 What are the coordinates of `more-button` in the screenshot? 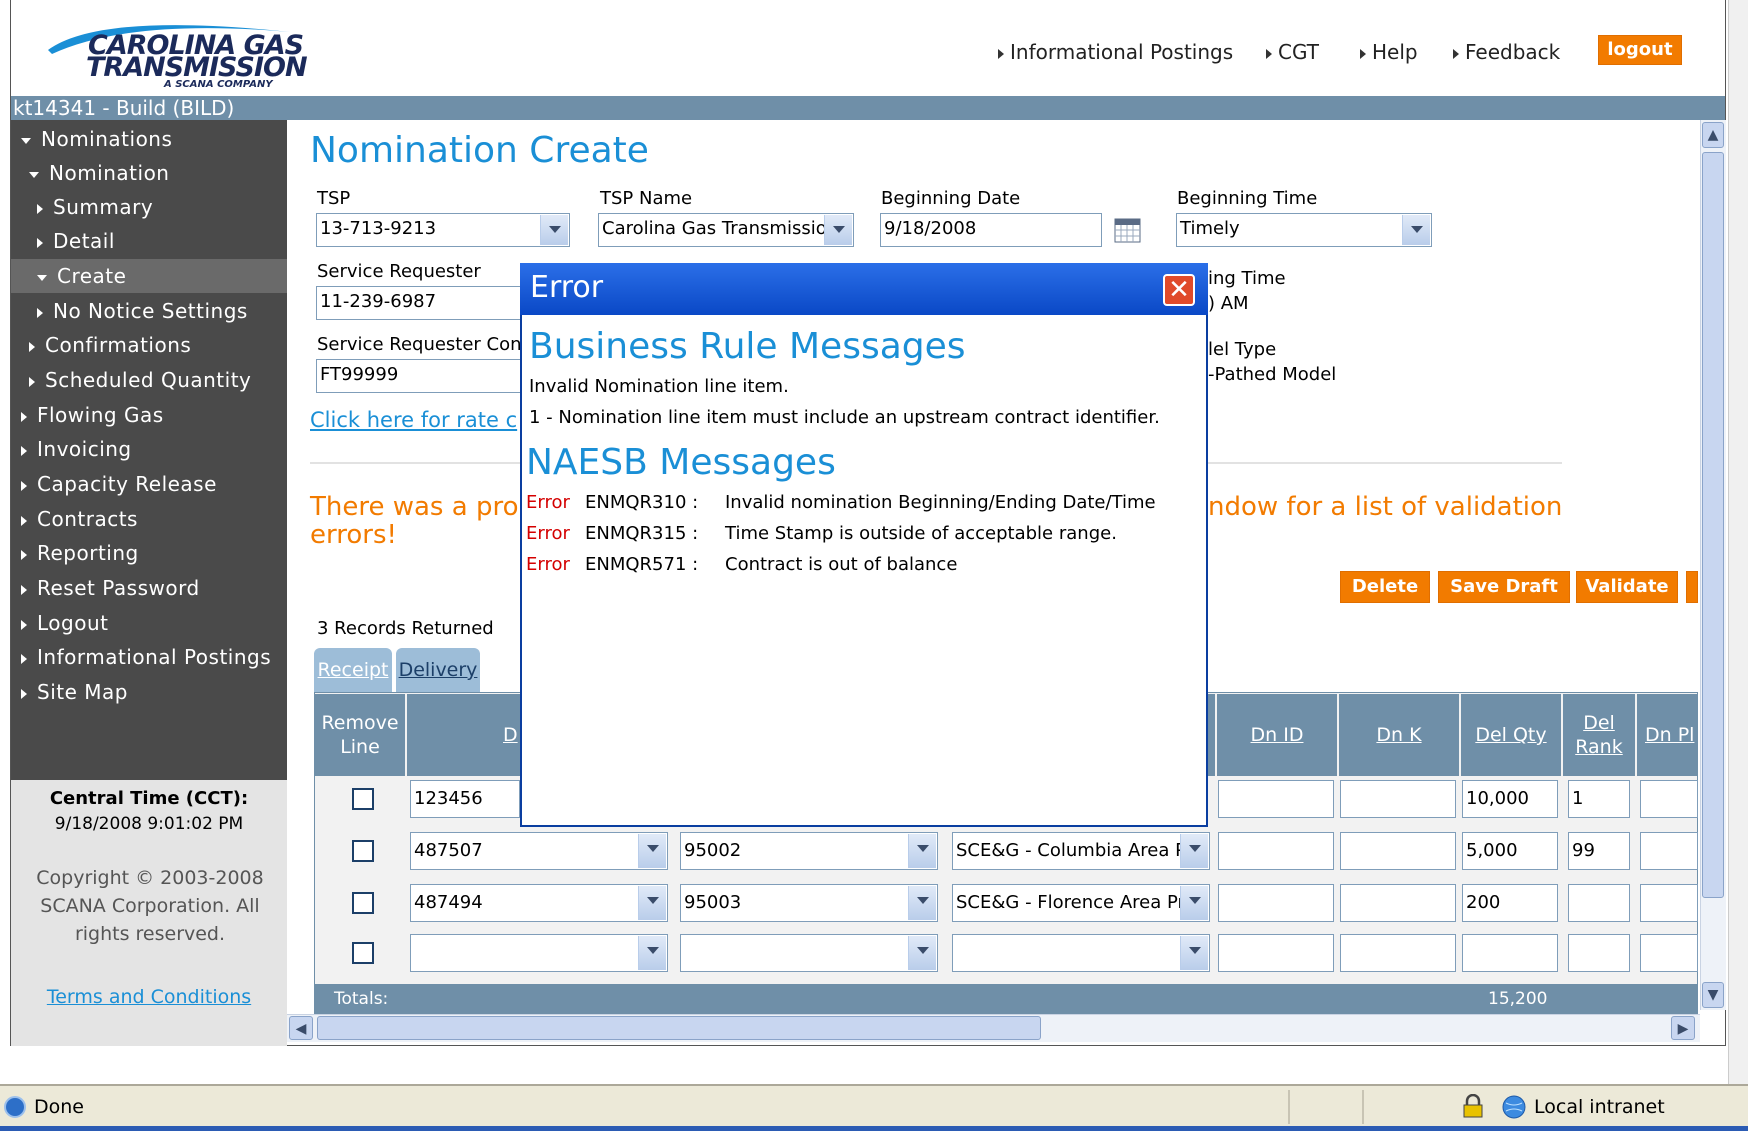 It's located at (1692, 587).